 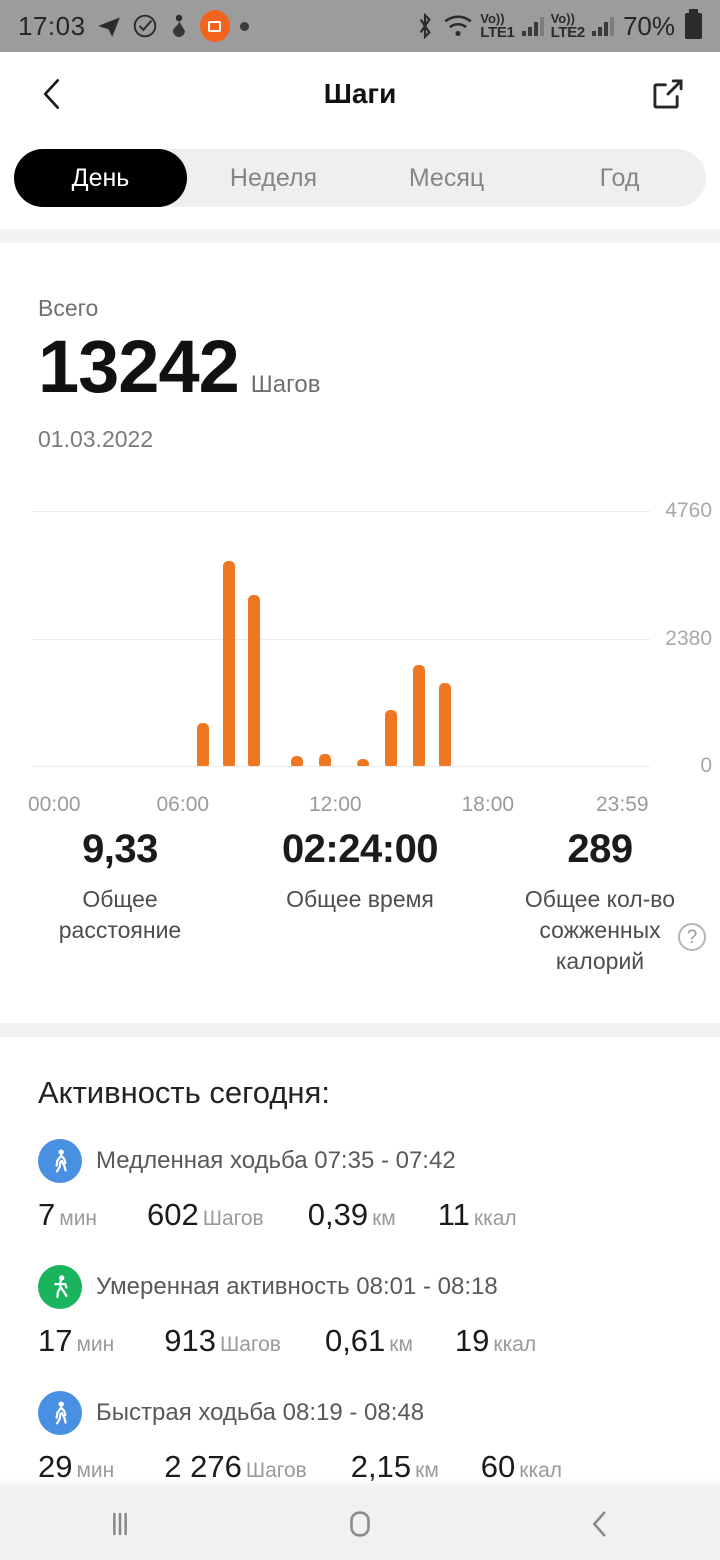 What do you see at coordinates (458, 26) in the screenshot?
I see `wifi-icon` at bounding box center [458, 26].